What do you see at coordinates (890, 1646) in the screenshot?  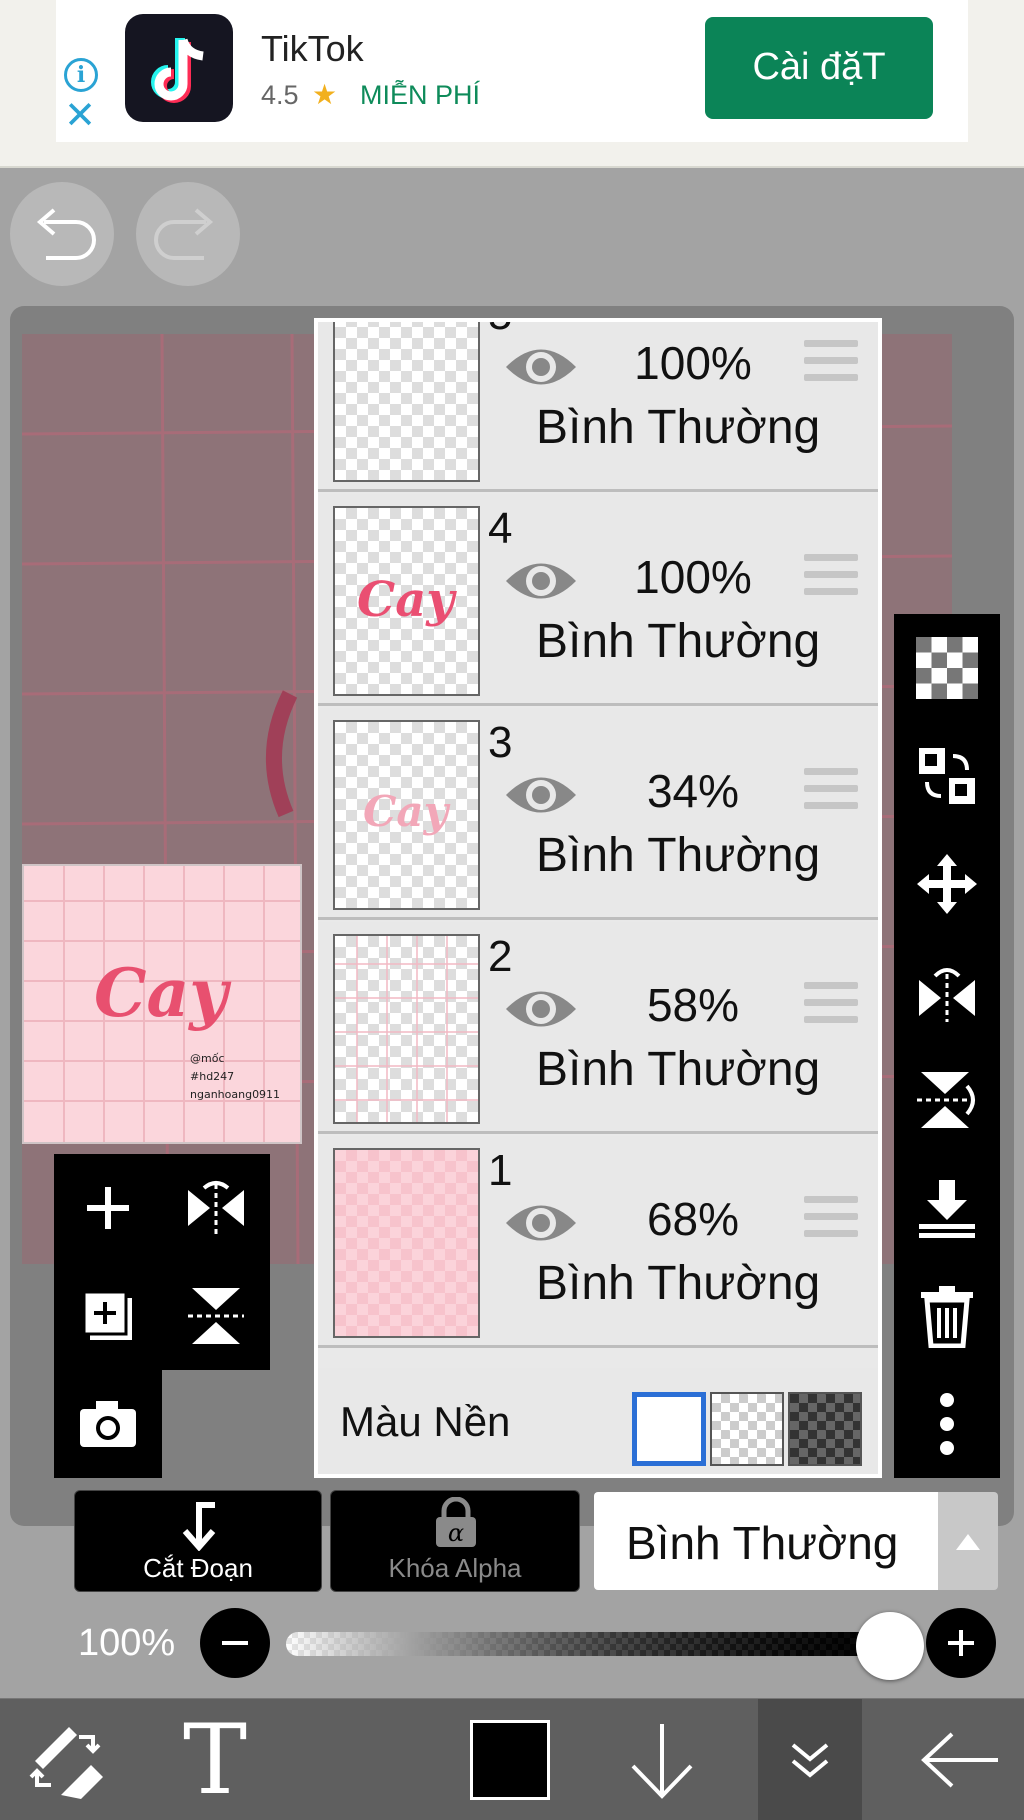 I see `opacity-slider-handle` at bounding box center [890, 1646].